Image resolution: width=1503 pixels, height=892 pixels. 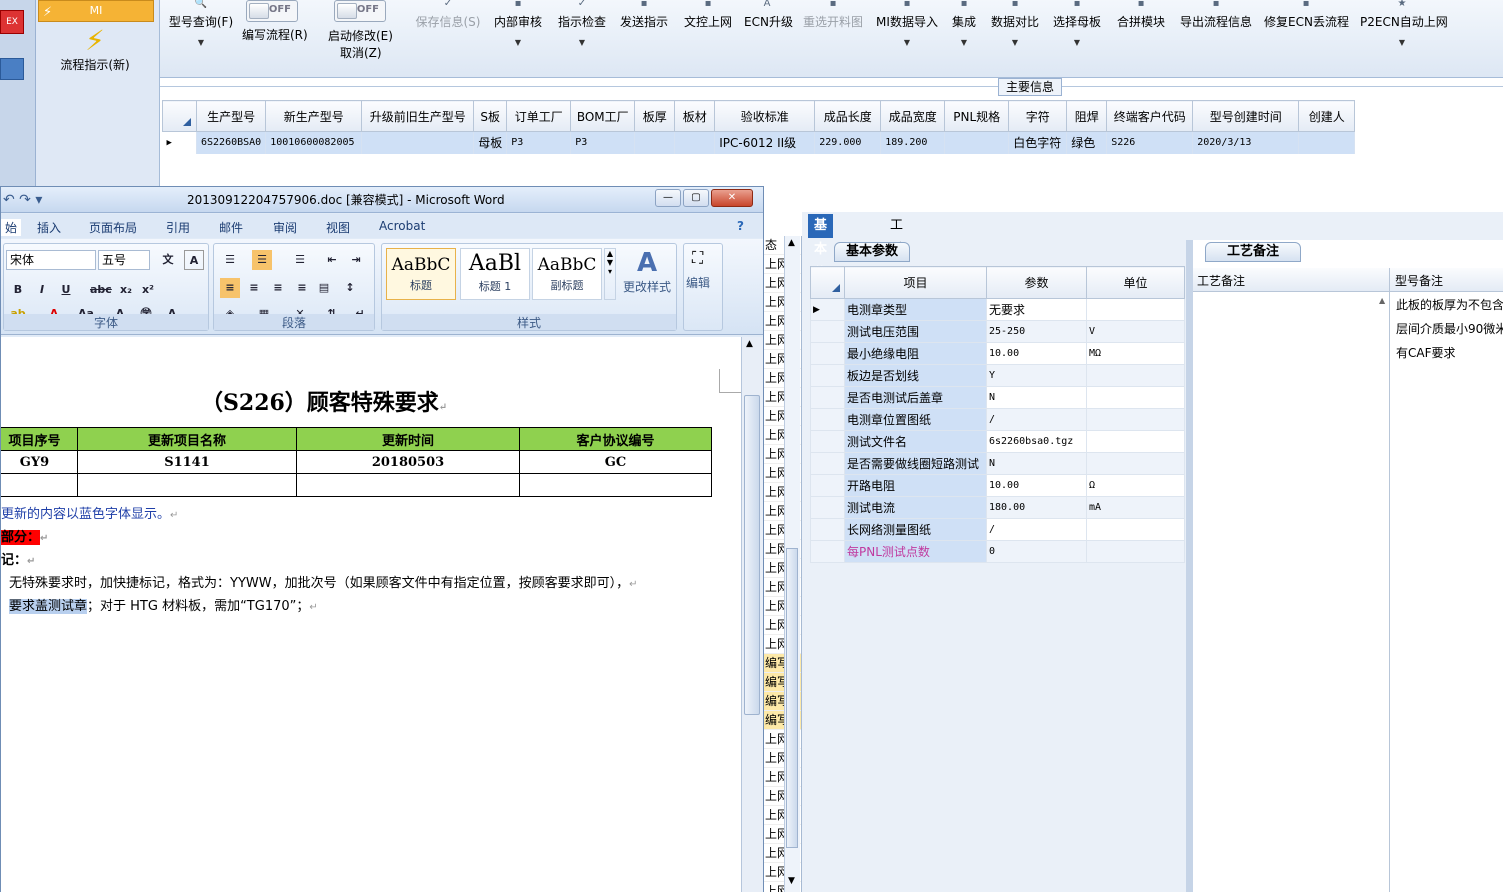 I want to click on tab-layout: 页面布局, so click(x=113, y=227).